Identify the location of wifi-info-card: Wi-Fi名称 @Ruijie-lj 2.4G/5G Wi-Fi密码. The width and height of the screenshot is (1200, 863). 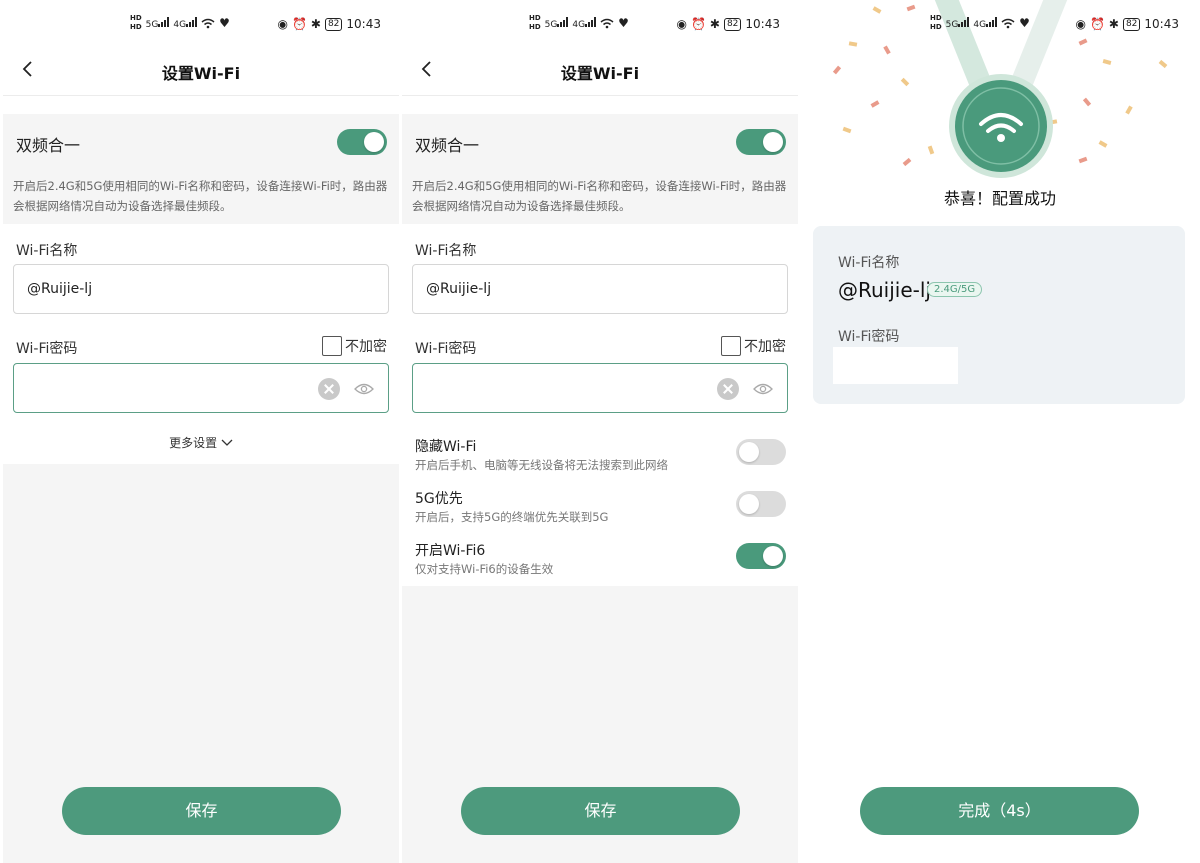
(999, 315).